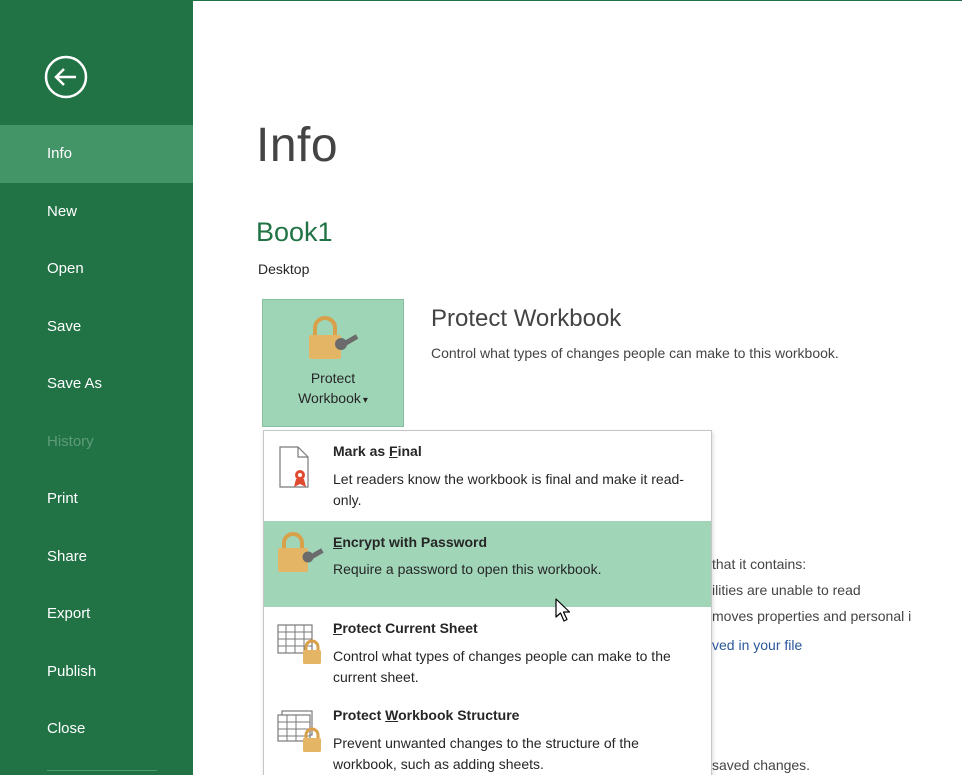 This screenshot has width=962, height=775. I want to click on protect-label-line2: Workbook, so click(329, 398).